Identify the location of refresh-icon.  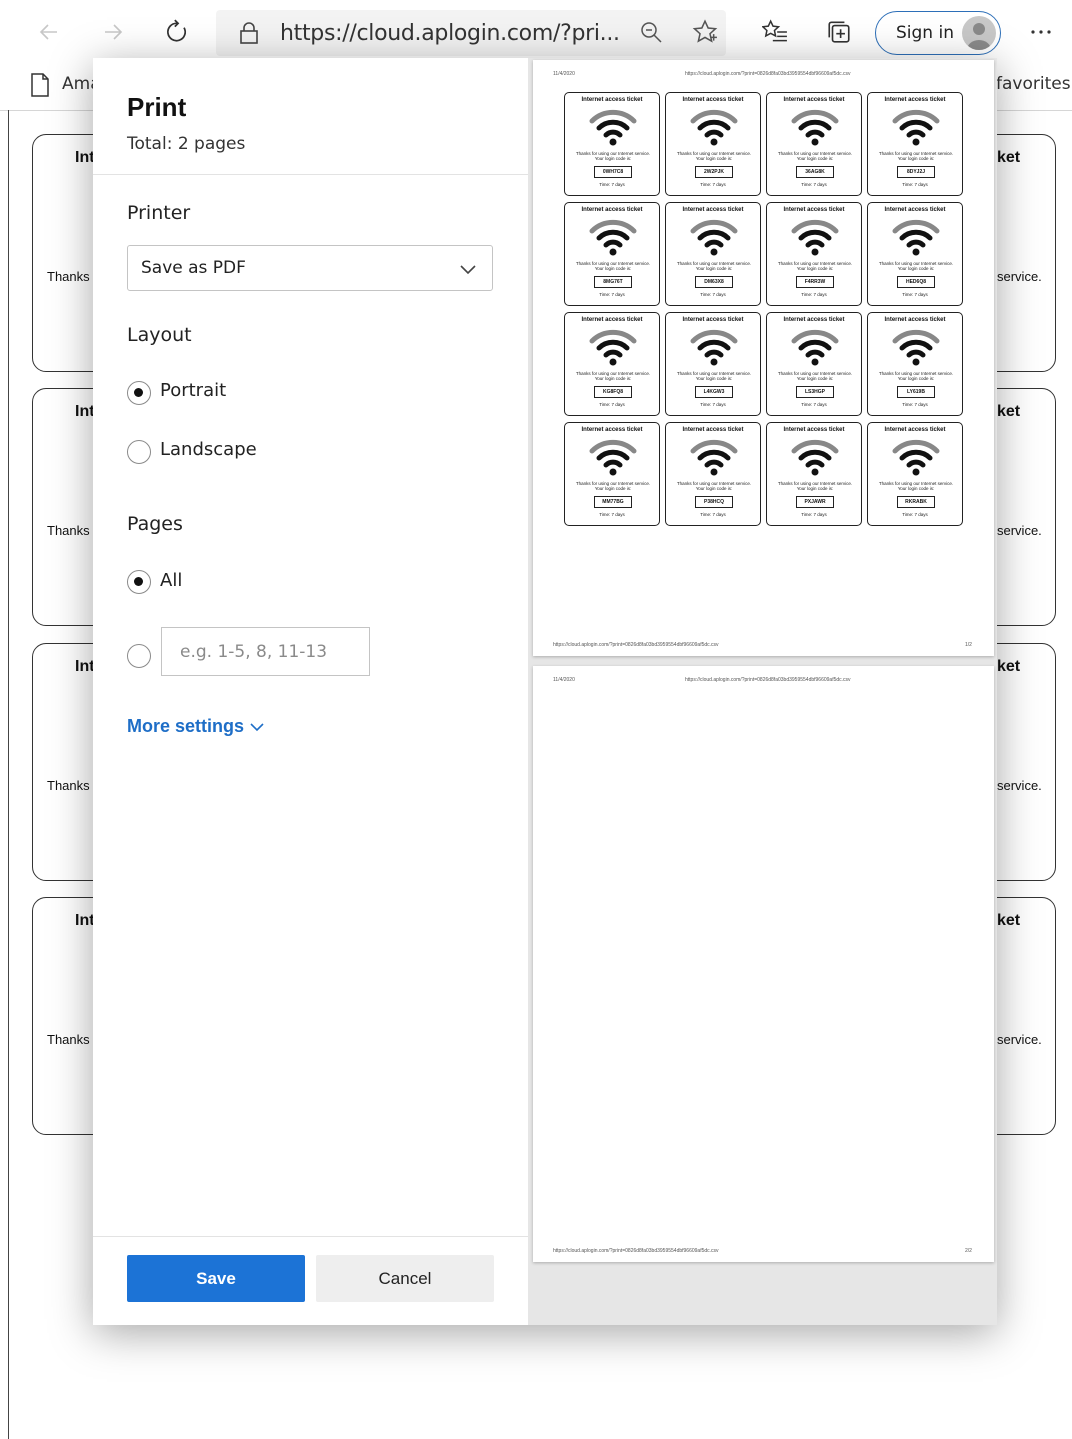
(177, 32).